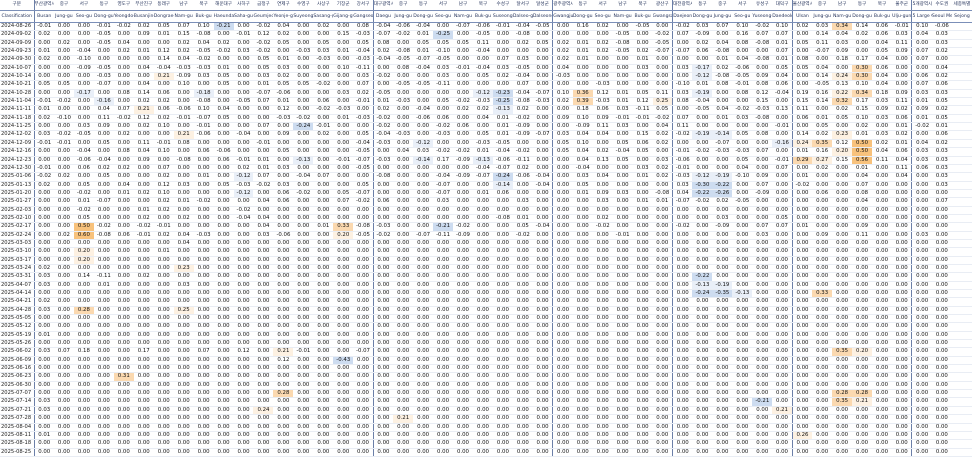  Describe the element at coordinates (163, 77) in the screenshot. I see `value-cell: 0.21` at that location.